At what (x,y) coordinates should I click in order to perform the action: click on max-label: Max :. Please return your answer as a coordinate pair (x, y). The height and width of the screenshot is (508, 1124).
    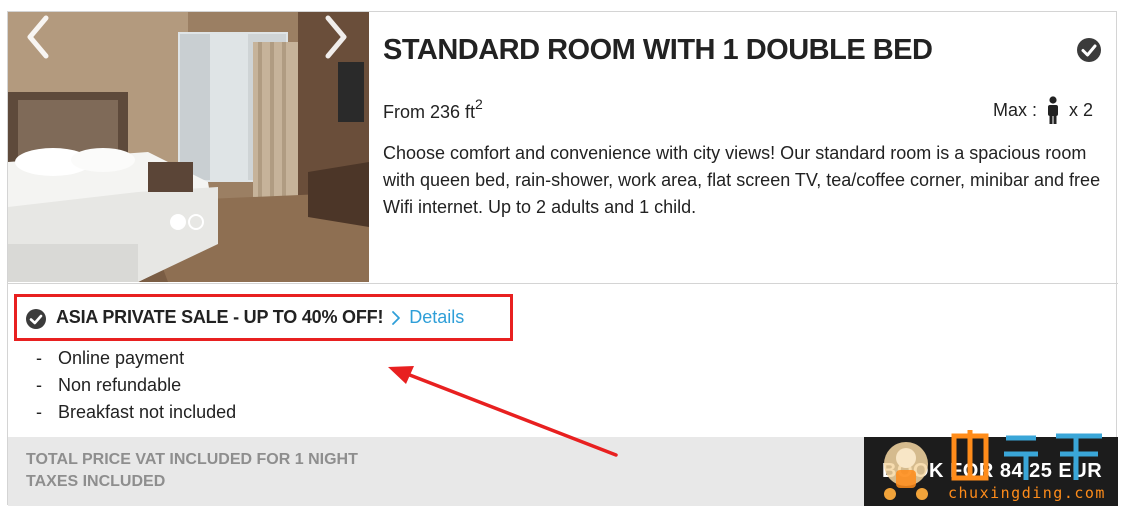
    Looking at the image, I should click on (1014, 109).